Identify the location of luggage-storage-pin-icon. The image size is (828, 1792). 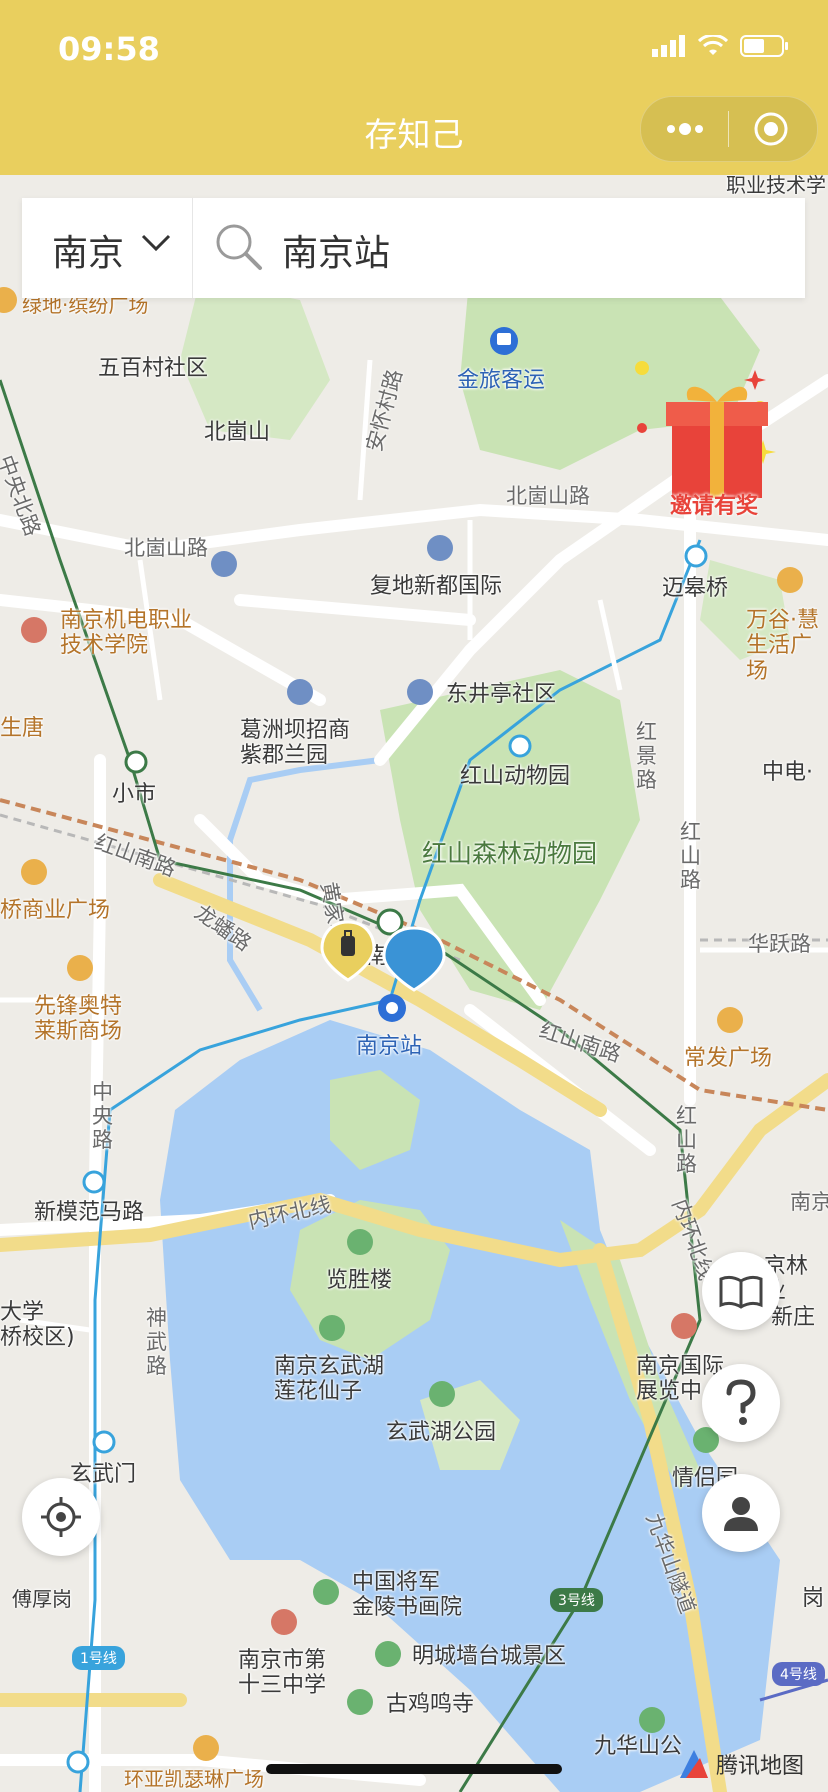
(348, 951).